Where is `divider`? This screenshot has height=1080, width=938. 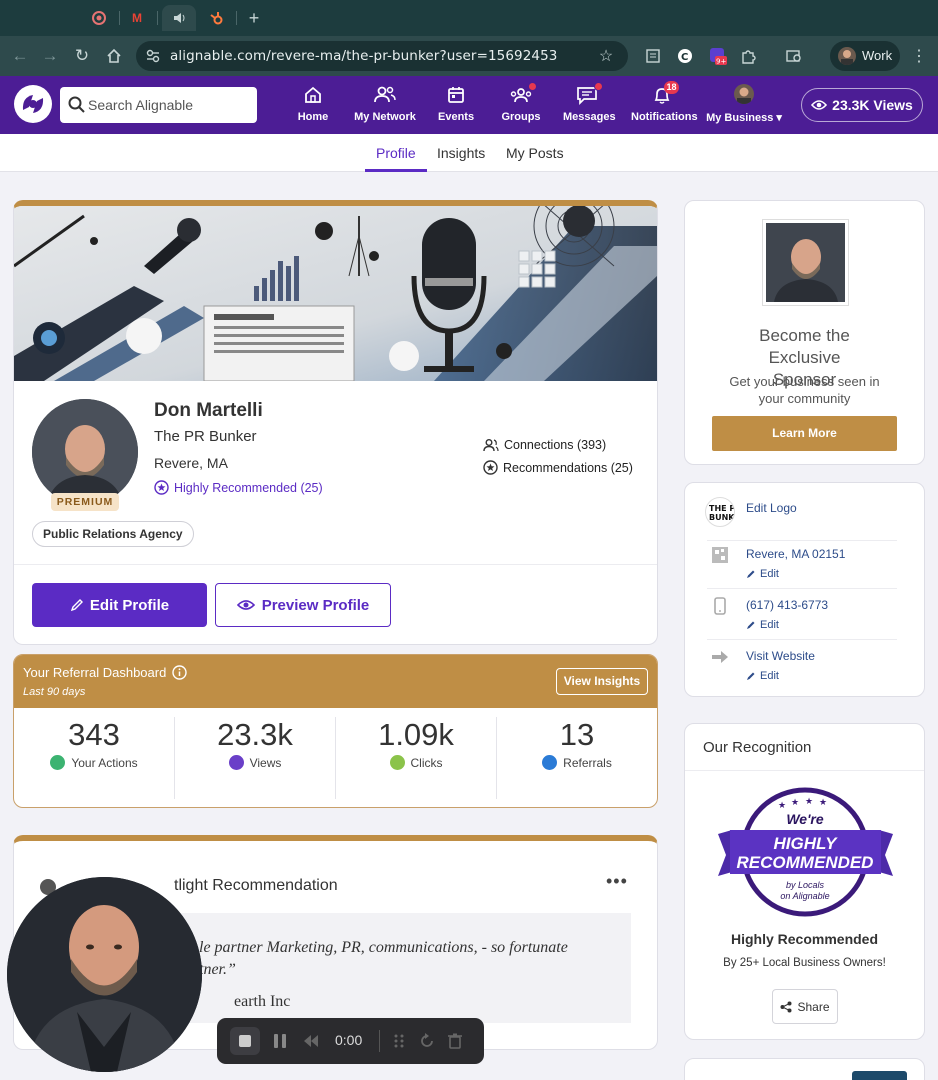 divider is located at coordinates (802, 588).